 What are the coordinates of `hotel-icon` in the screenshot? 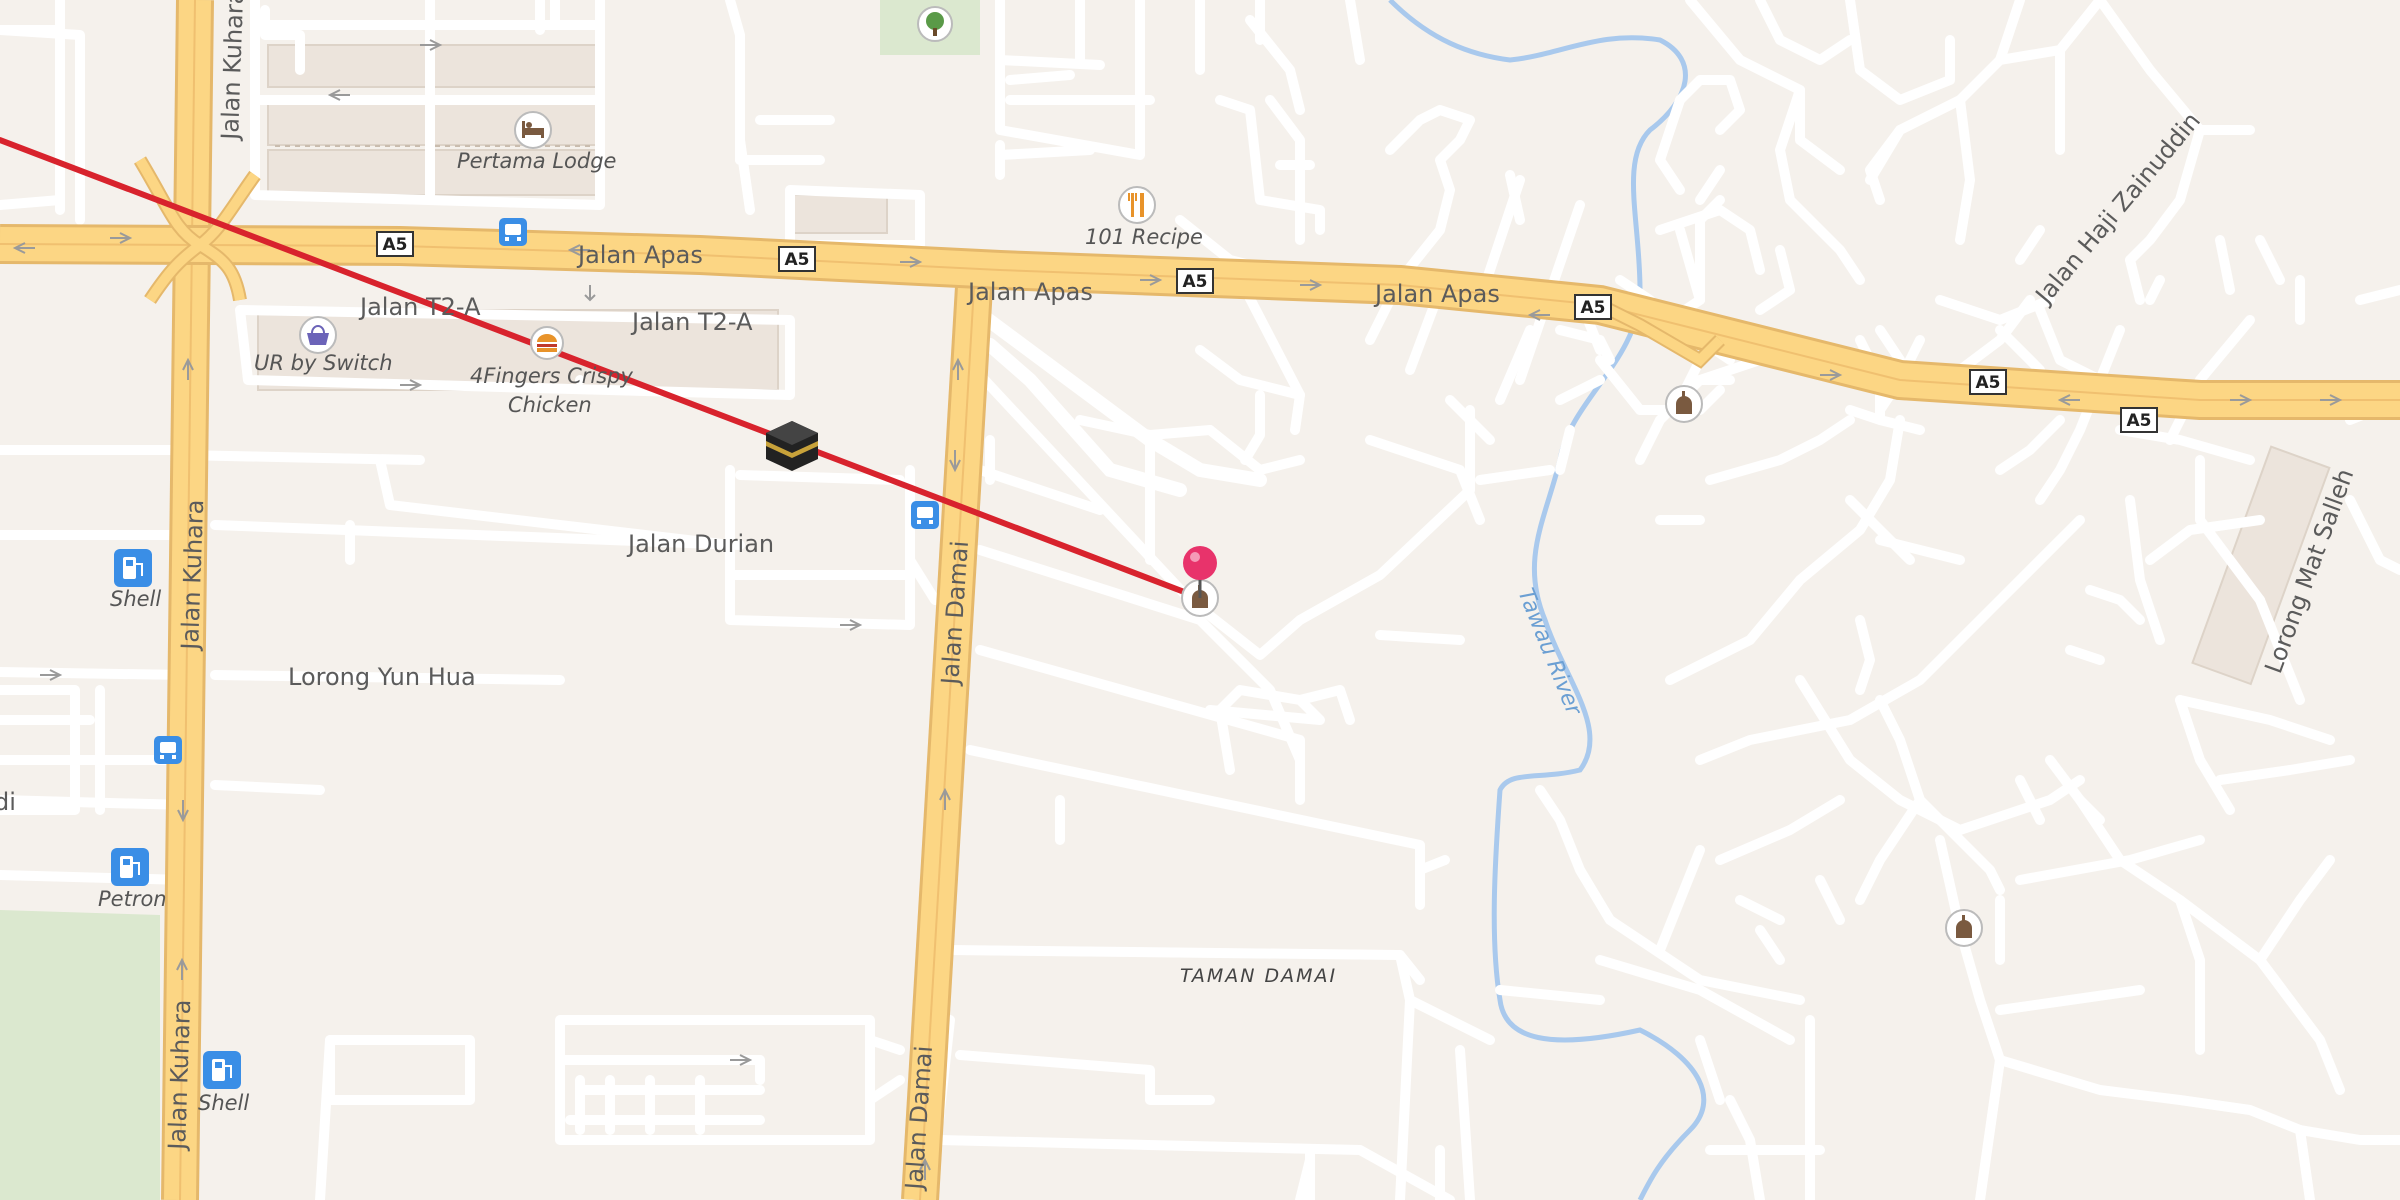 It's located at (533, 130).